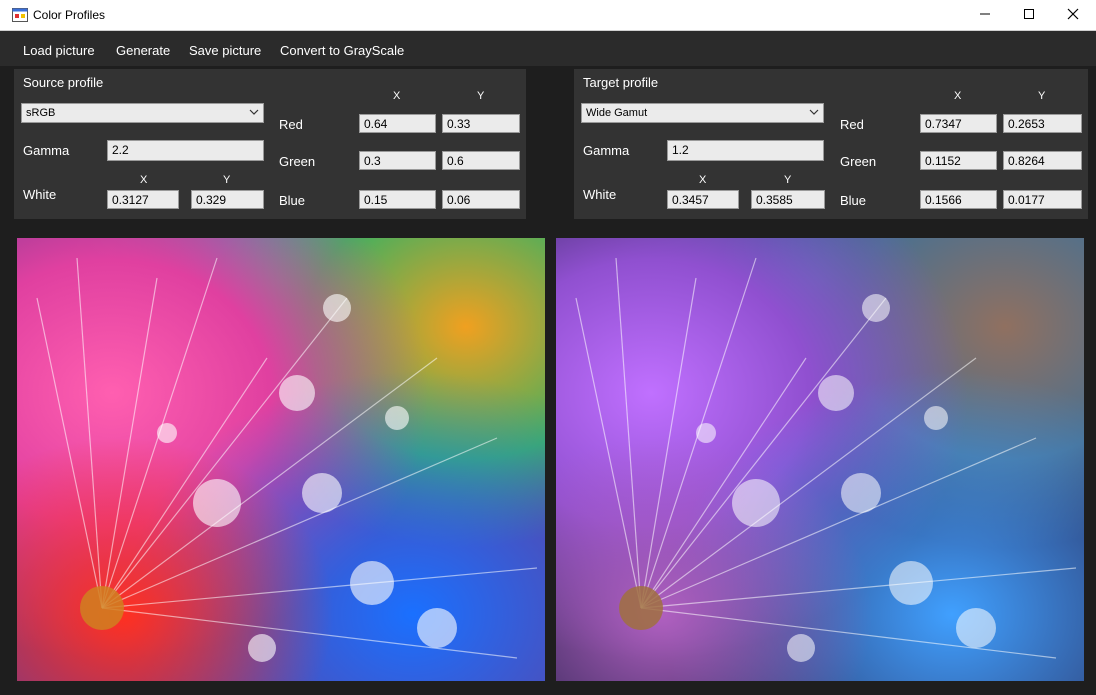  What do you see at coordinates (20, 15) in the screenshot?
I see `app-window-icon` at bounding box center [20, 15].